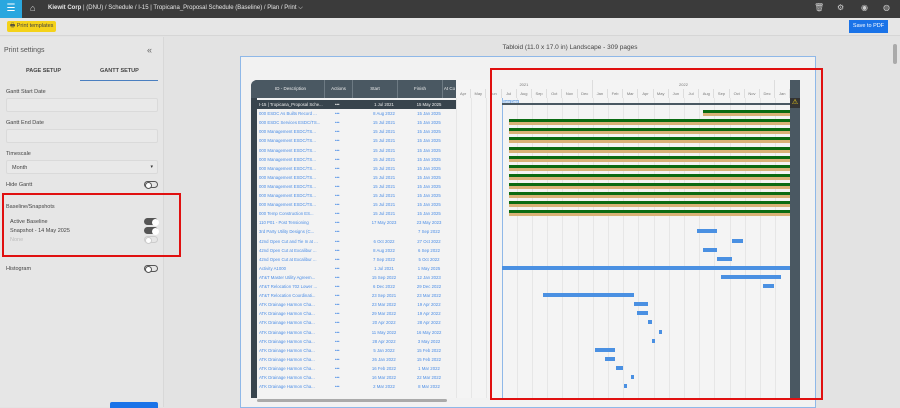 The image size is (900, 408). I want to click on cell-description: 110 P01 - Post Tensioning, so click(284, 222).